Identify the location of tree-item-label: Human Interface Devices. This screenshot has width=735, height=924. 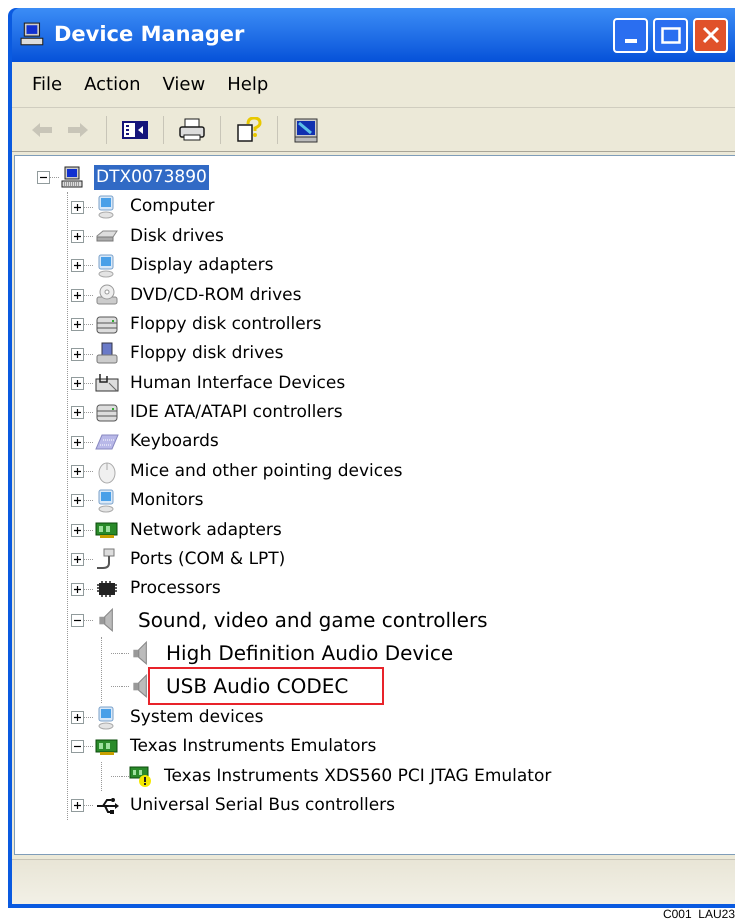
(238, 383).